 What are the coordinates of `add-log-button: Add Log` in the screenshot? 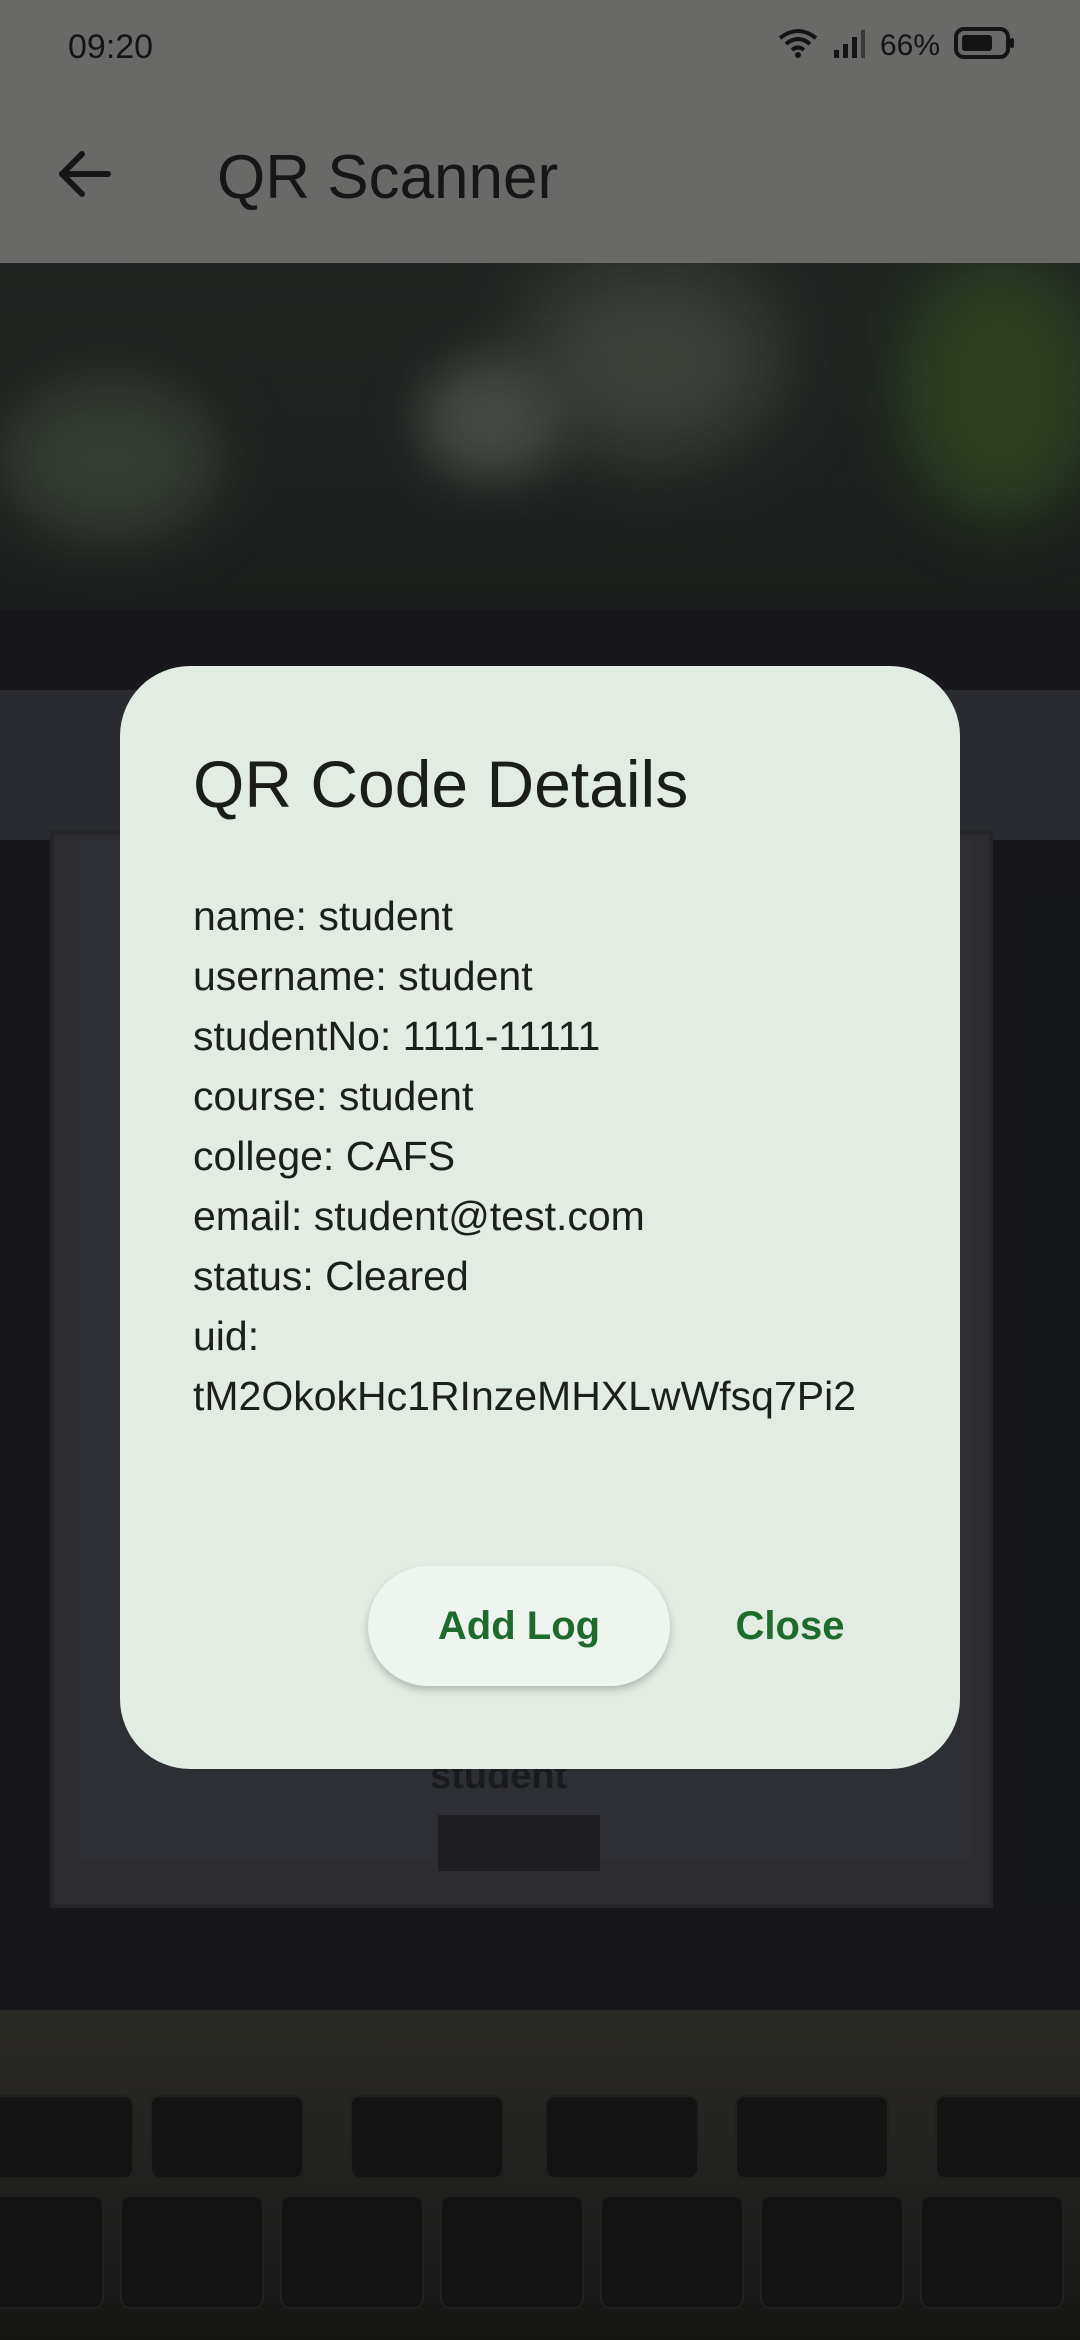 It's located at (519, 1626).